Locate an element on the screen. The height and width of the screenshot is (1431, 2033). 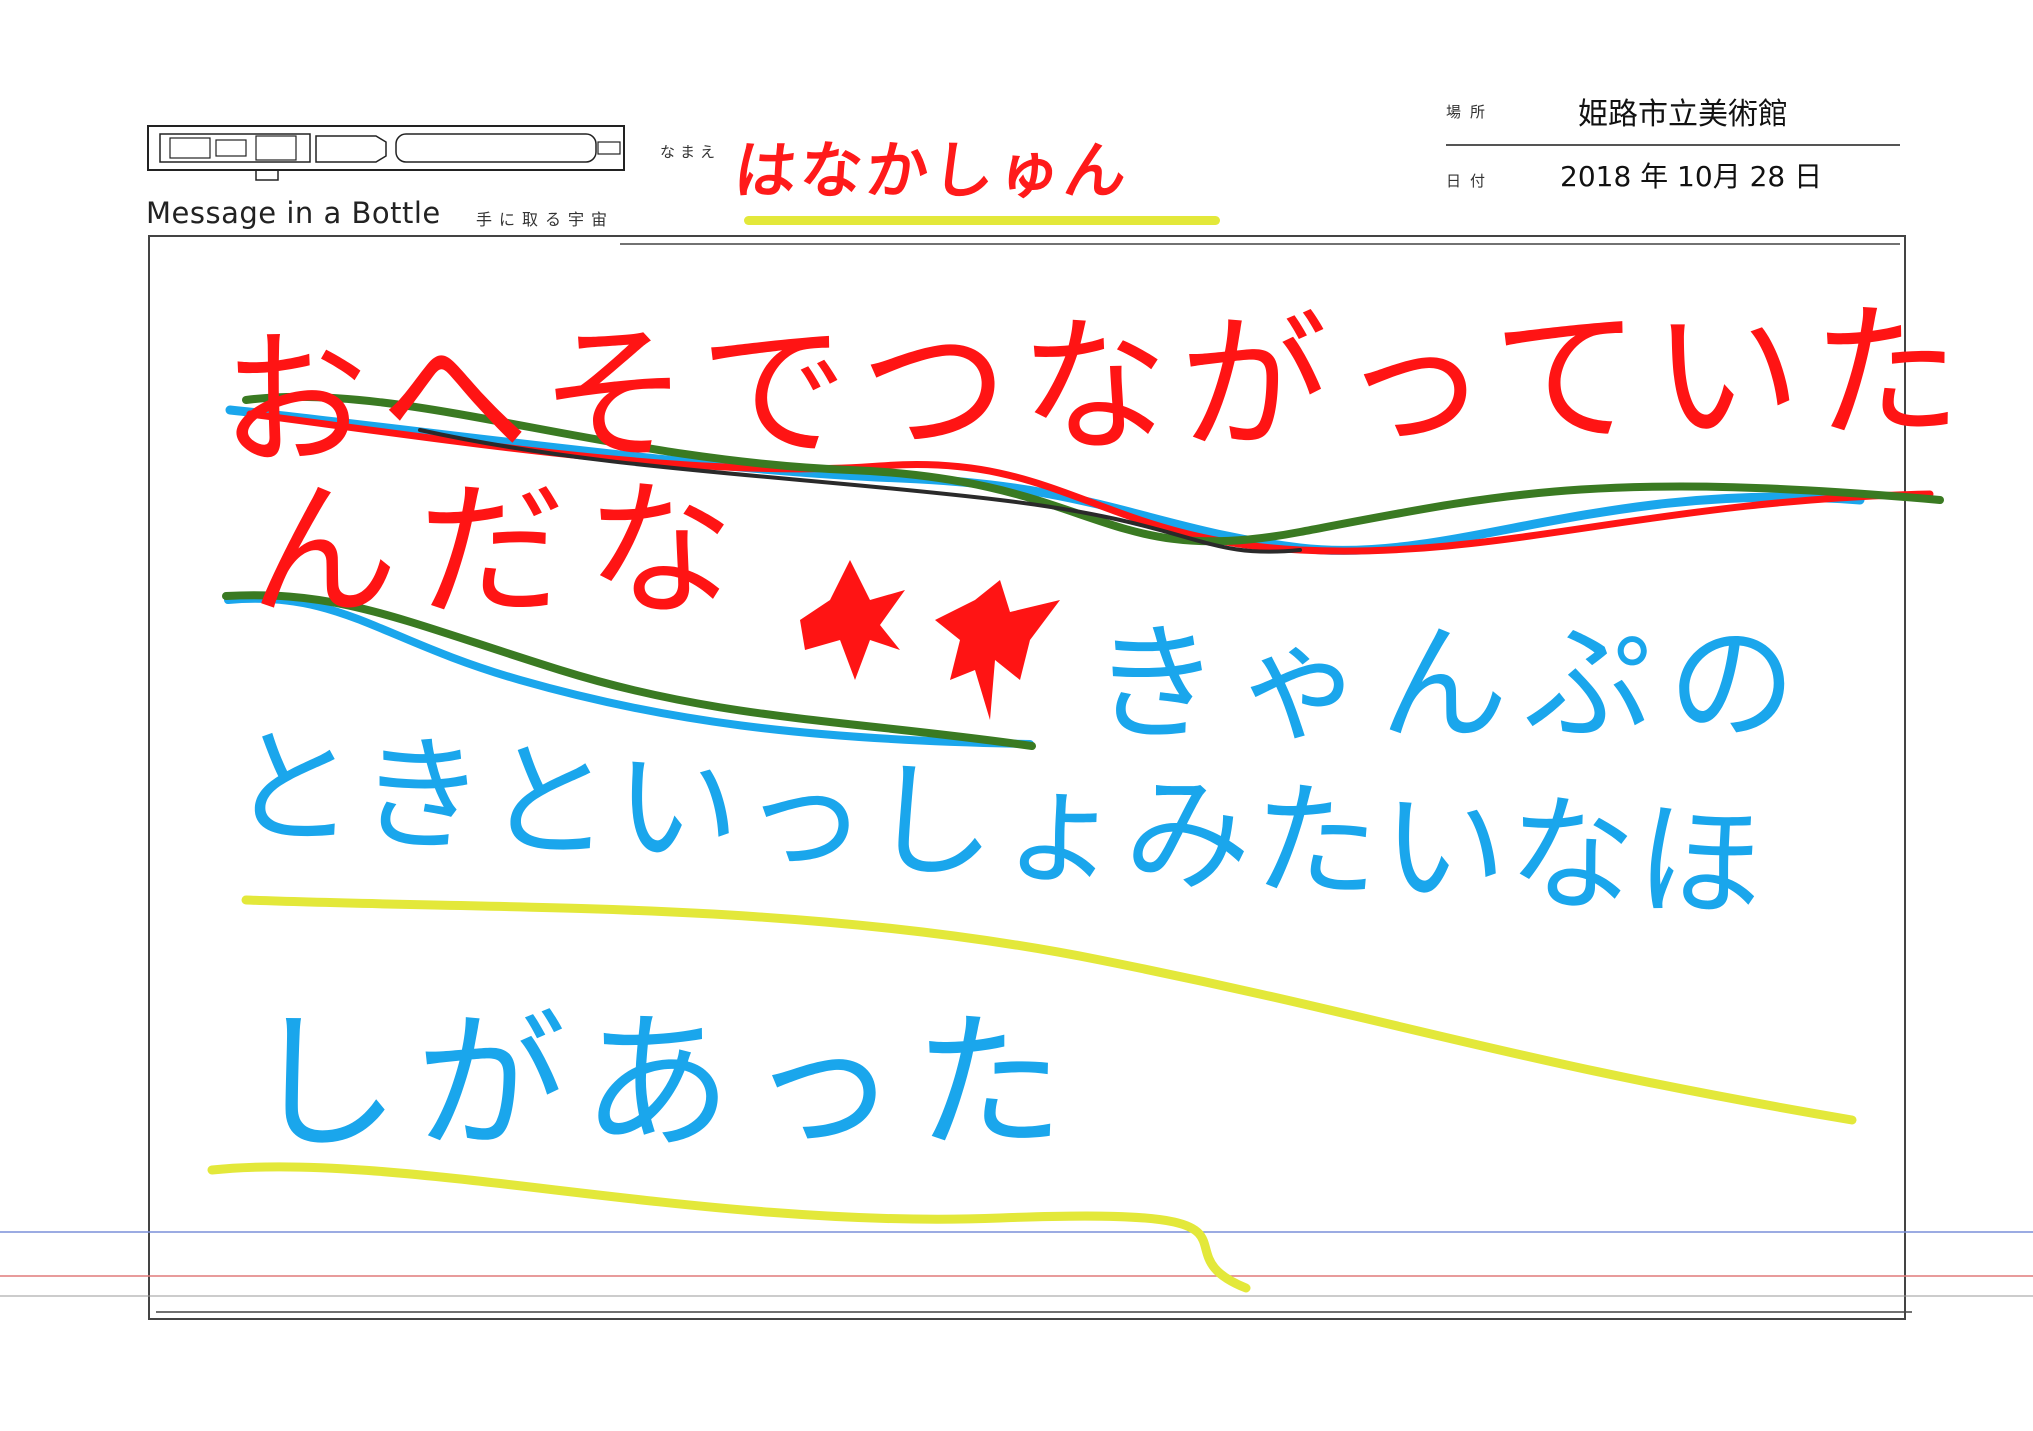
message-line-2: んだな is located at coordinates (502, 551).